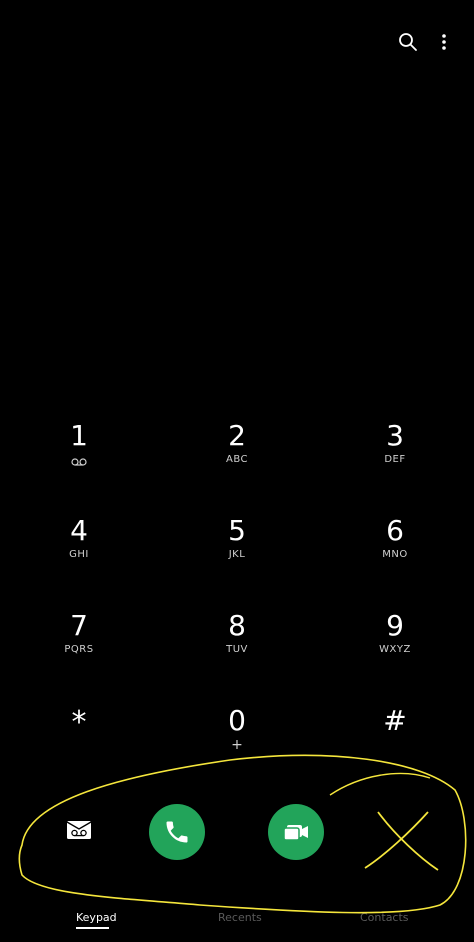  What do you see at coordinates (79, 435) in the screenshot?
I see `key-digit: 1` at bounding box center [79, 435].